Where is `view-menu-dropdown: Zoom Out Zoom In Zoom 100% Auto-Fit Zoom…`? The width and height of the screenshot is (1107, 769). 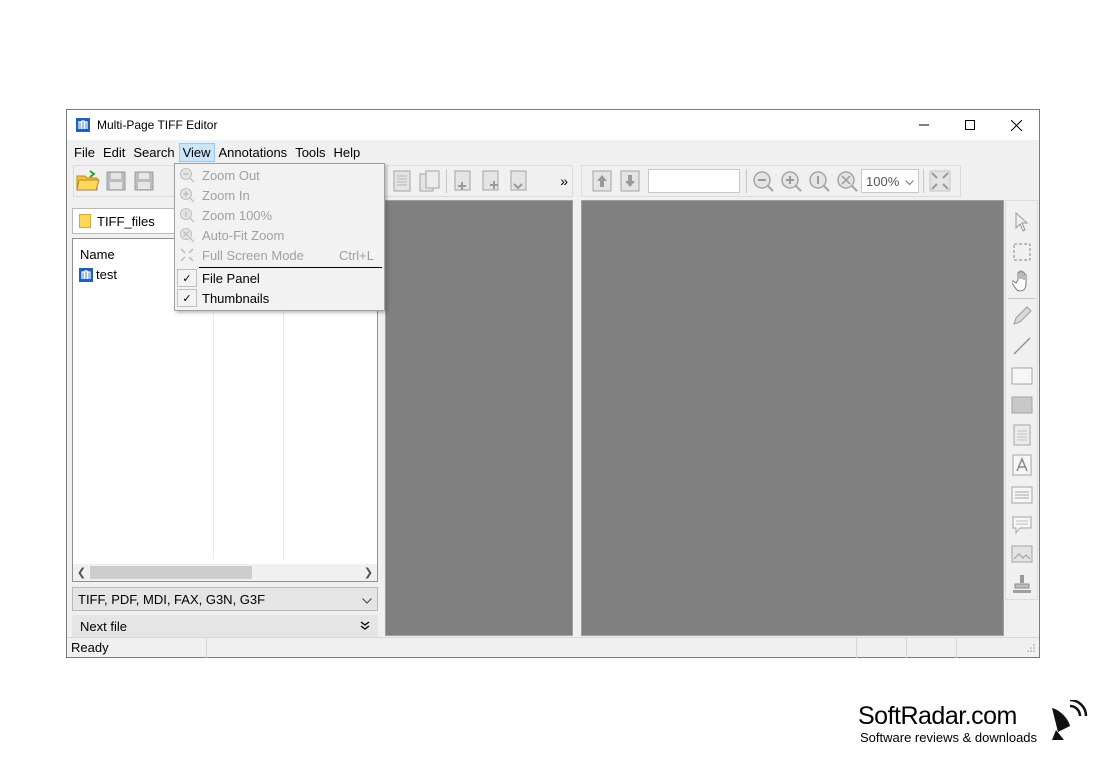 view-menu-dropdown: Zoom Out Zoom In Zoom 100% Auto-Fit Zoom… is located at coordinates (279, 237).